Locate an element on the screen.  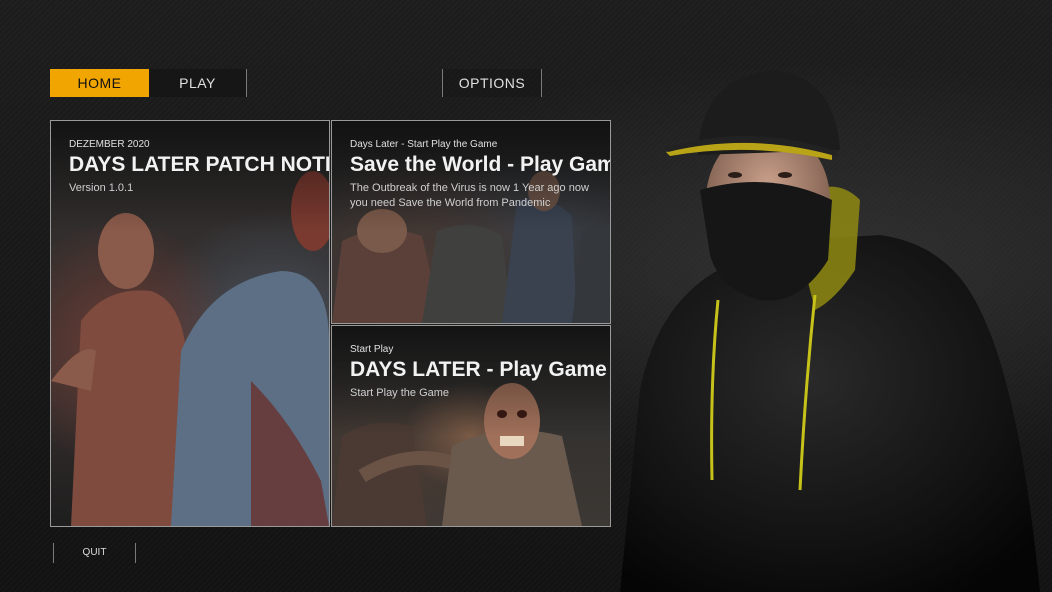
save-world-title: Save the World - Play Game is located at coordinates (480, 164).